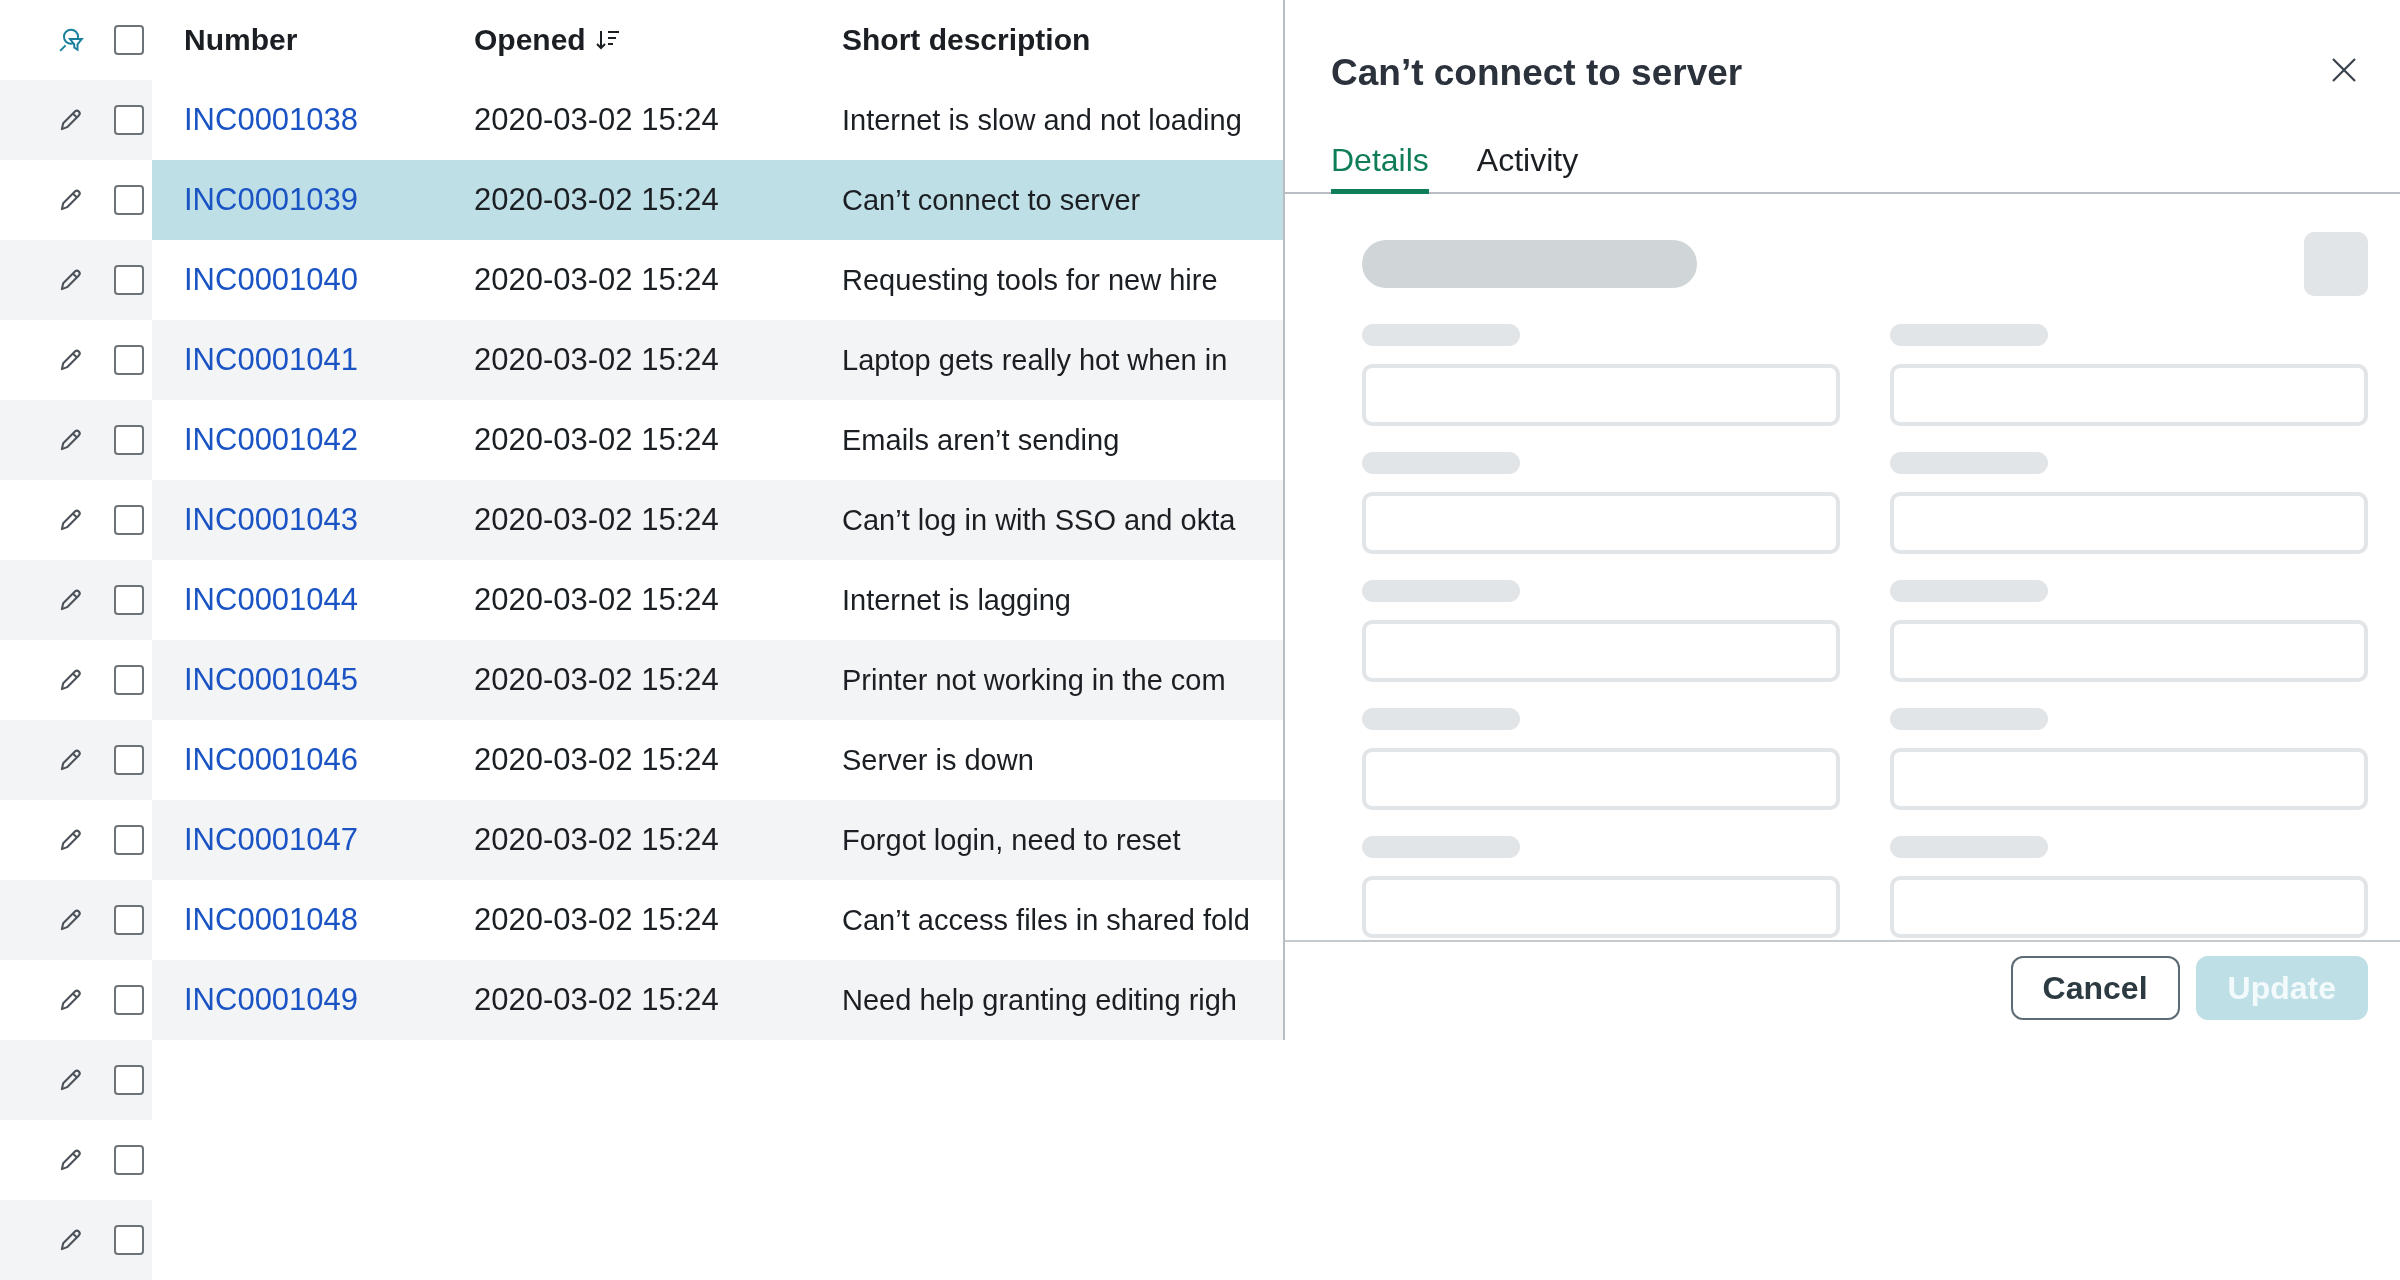 The image size is (2400, 1280). What do you see at coordinates (966, 39) in the screenshot?
I see `column-header: Short description` at bounding box center [966, 39].